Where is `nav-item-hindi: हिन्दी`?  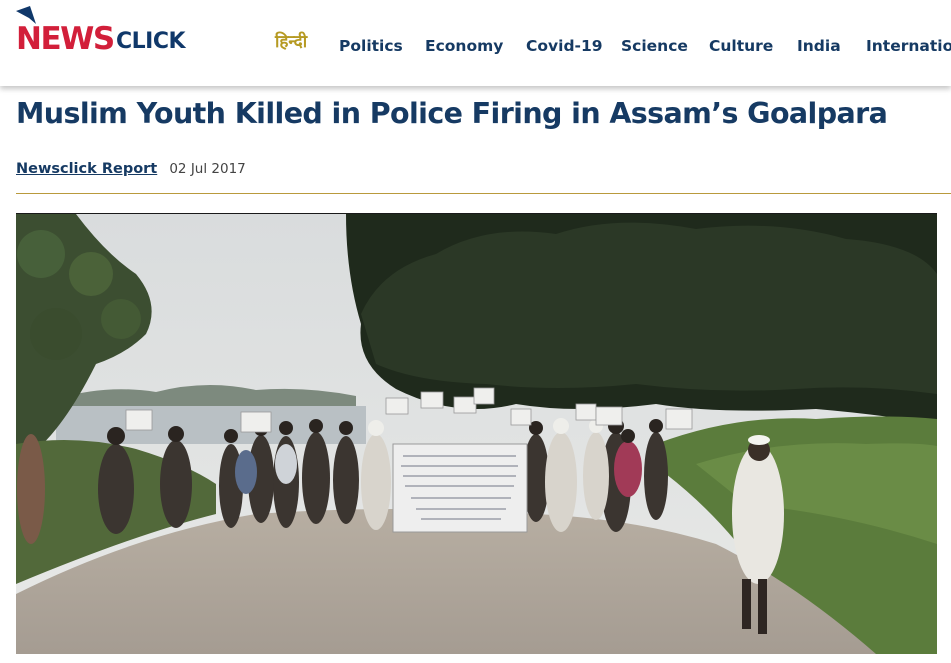
nav-item-hindi: हिन्दी is located at coordinates (291, 42).